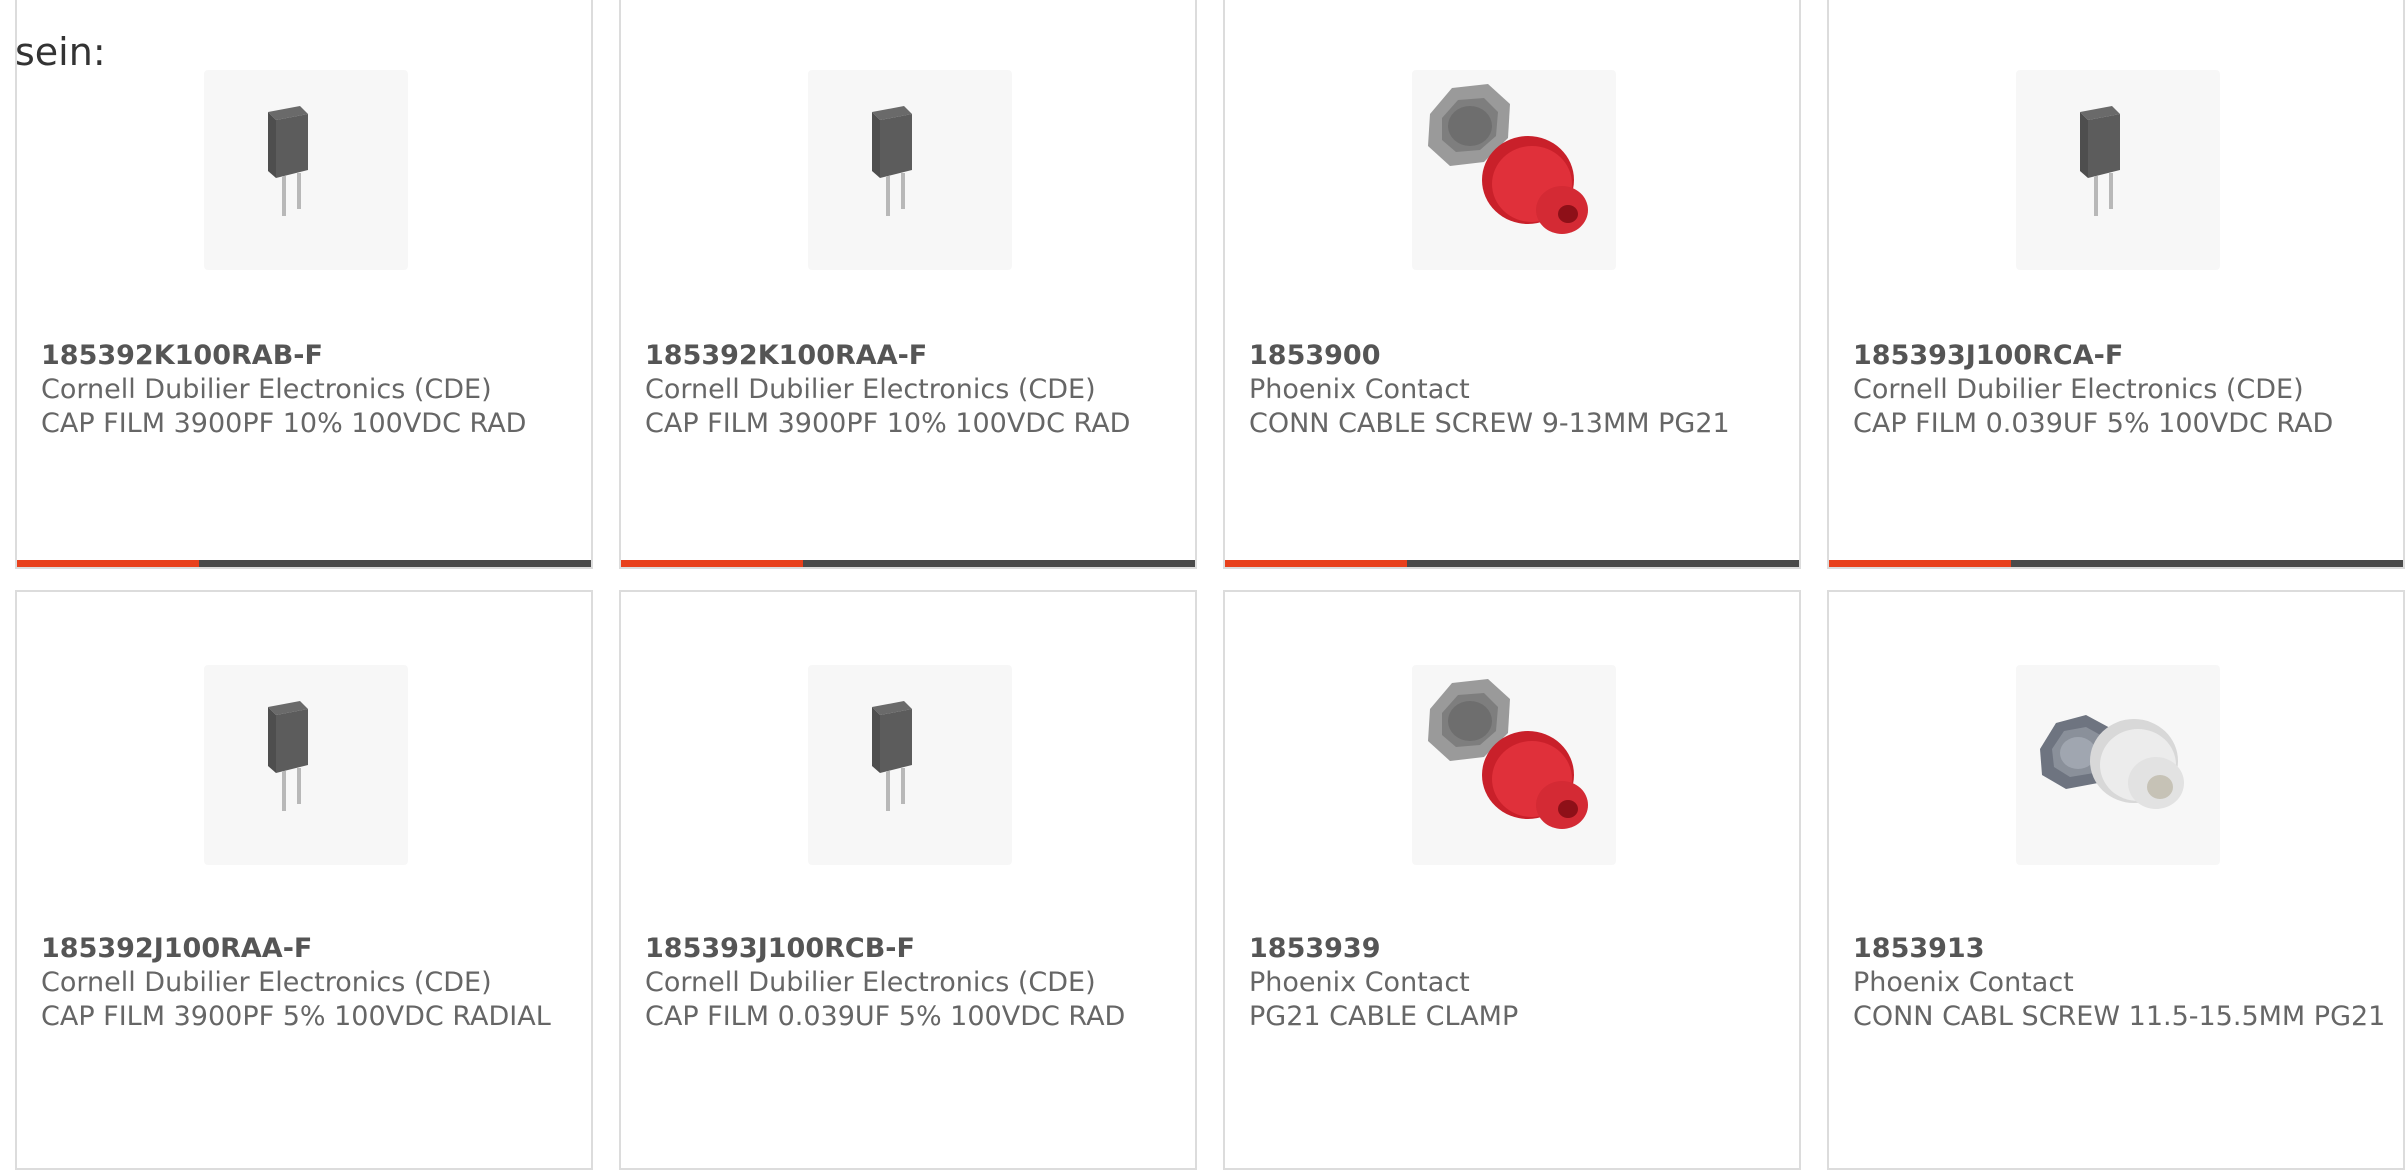  What do you see at coordinates (915, 356) in the screenshot?
I see `part-number: 185392K100RAA-F` at bounding box center [915, 356].